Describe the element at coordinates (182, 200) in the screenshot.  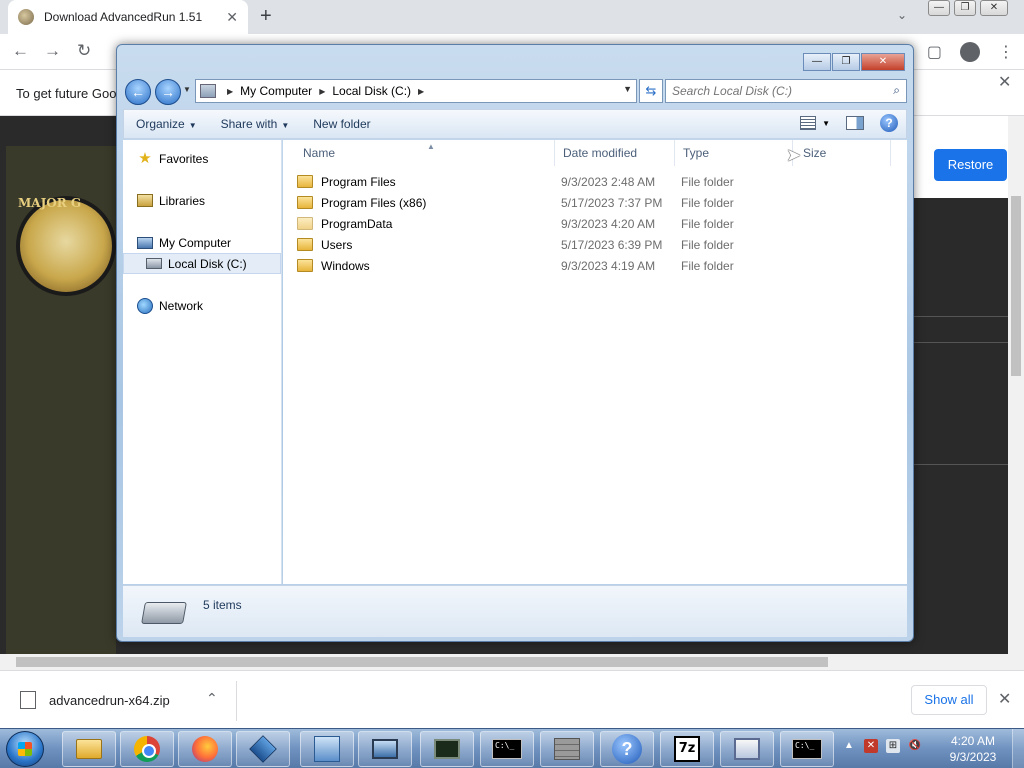
I see `nav-item-label: Libraries` at that location.